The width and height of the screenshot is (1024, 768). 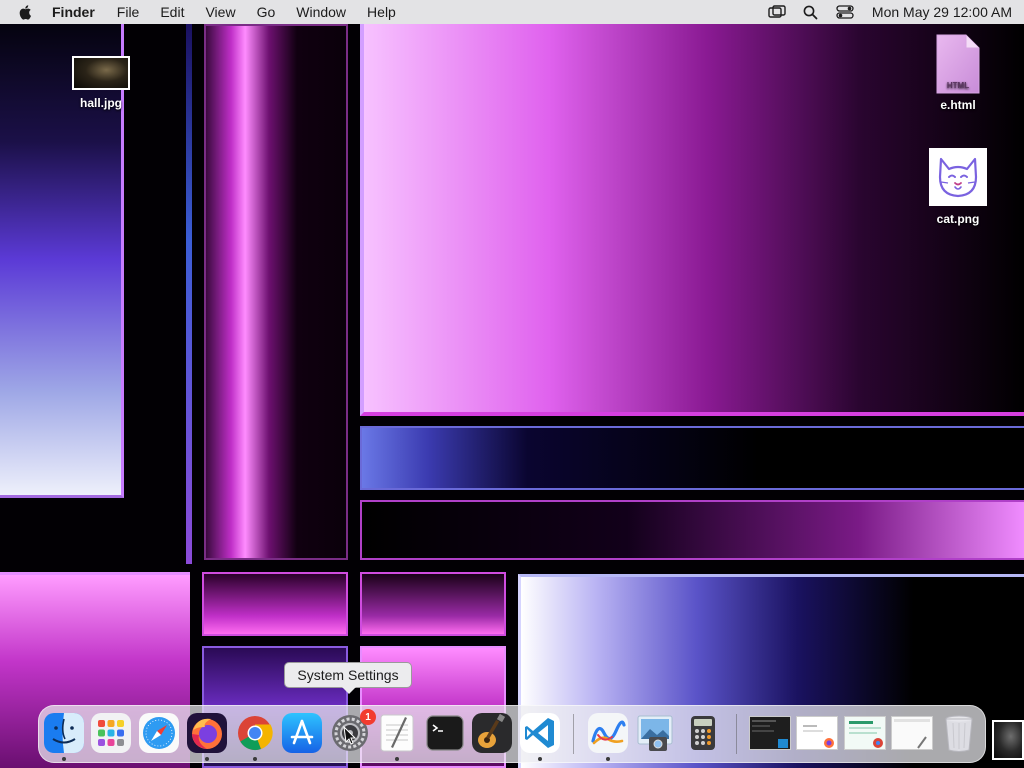 I want to click on desktop-icon-cat-png: cat.png, so click(x=958, y=187).